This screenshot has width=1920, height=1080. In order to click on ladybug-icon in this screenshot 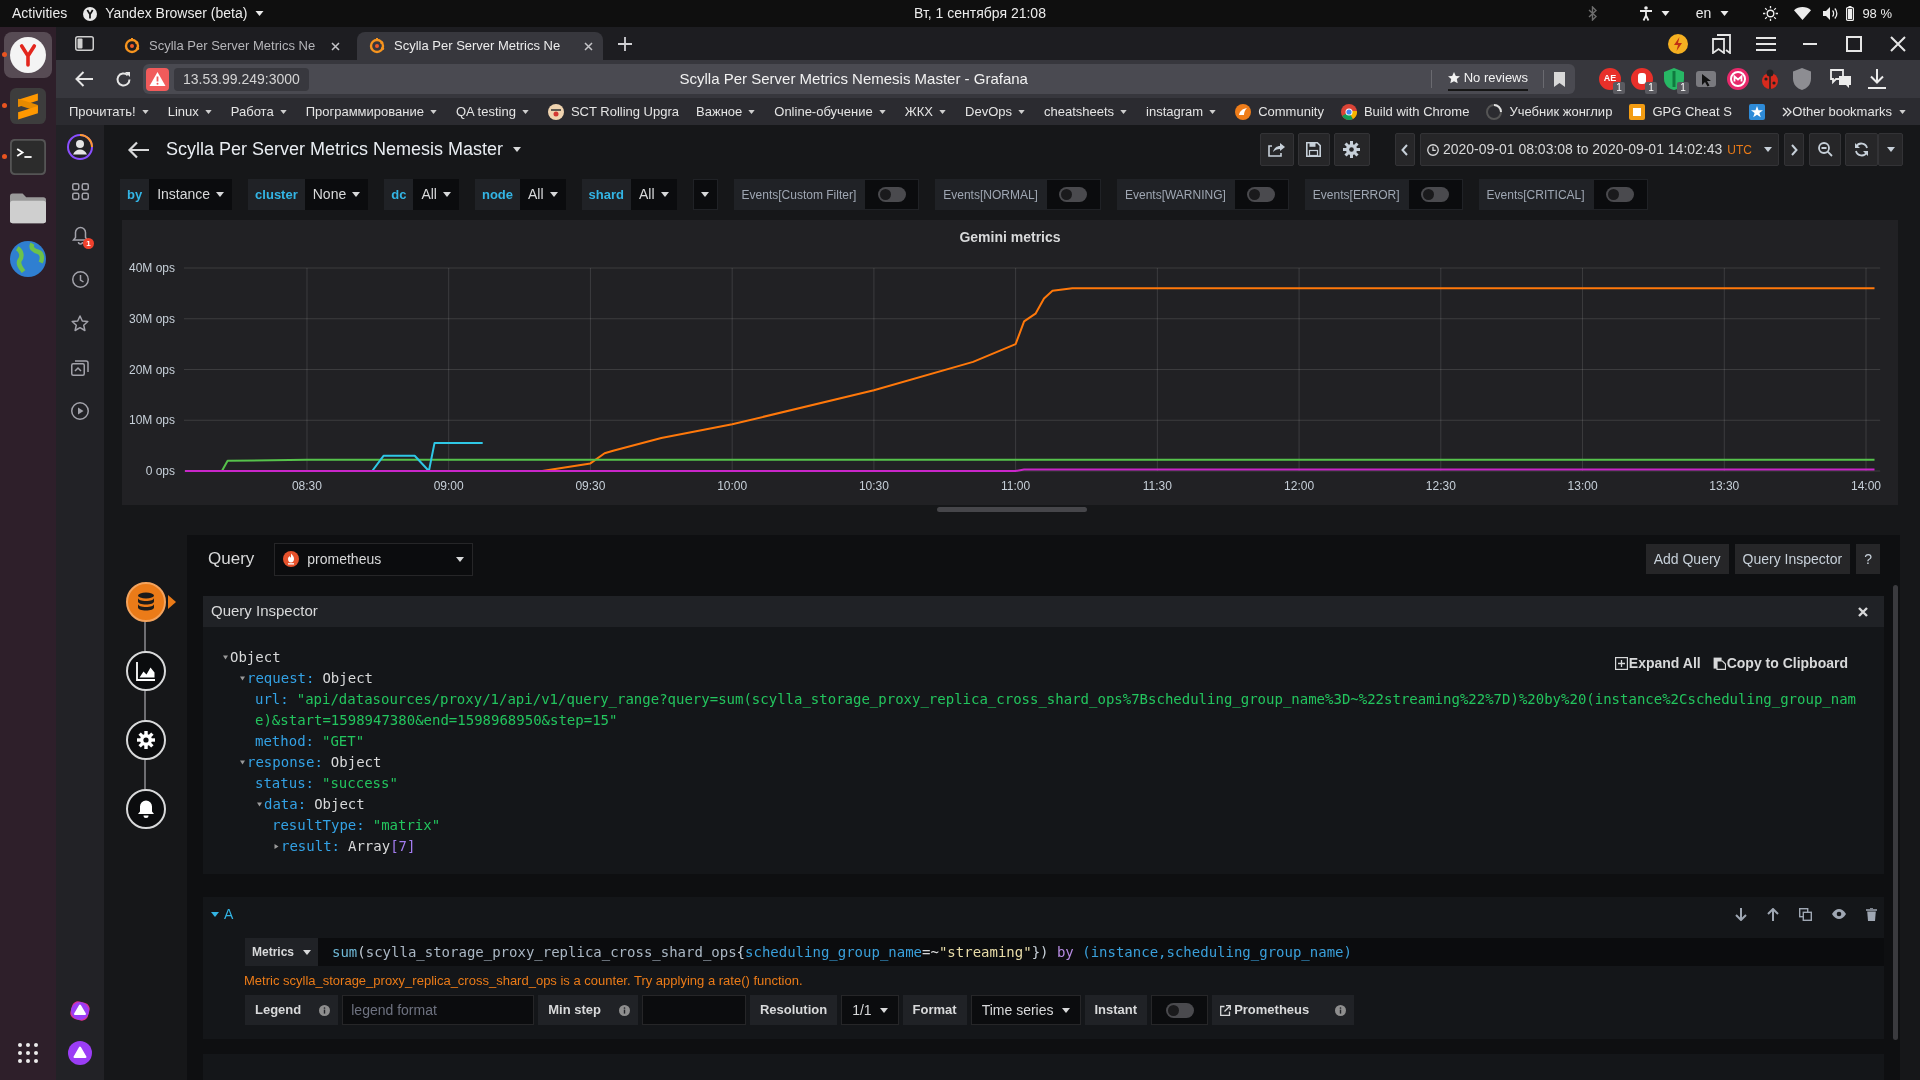, I will do `click(1770, 79)`.